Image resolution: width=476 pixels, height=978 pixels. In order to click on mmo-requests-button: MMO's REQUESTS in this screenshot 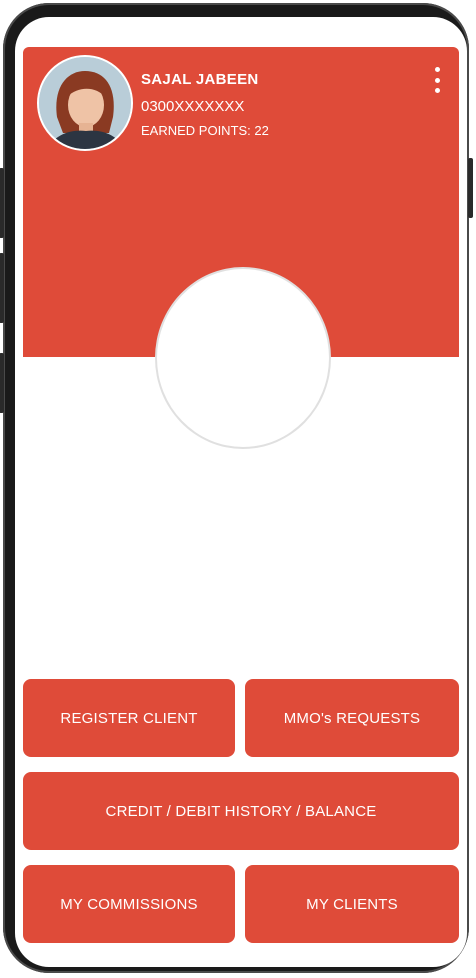, I will do `click(352, 718)`.